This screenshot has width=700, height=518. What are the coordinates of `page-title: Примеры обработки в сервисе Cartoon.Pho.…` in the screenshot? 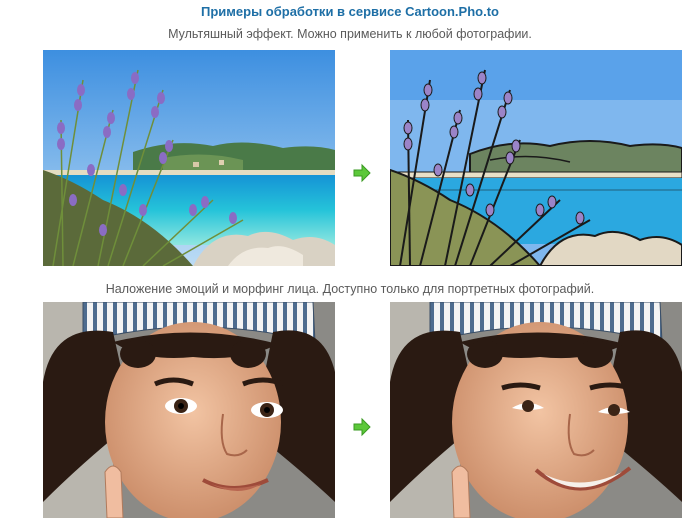 It's located at (350, 11).